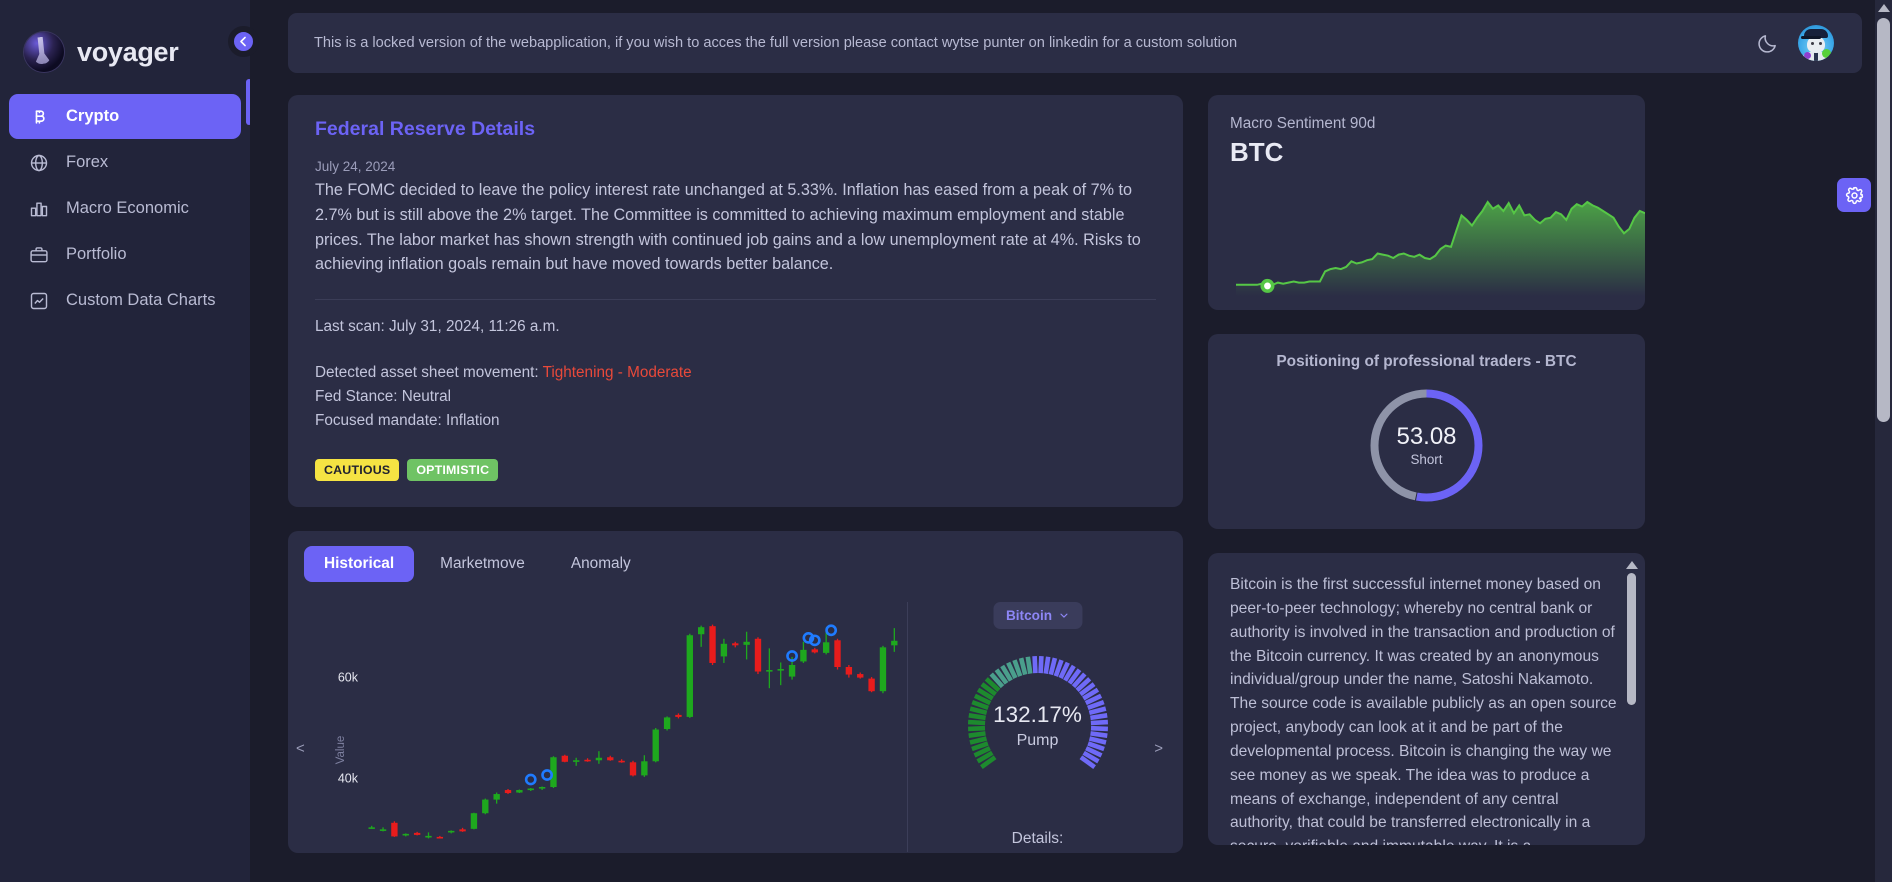  I want to click on sparkline-marker-inner, so click(1267, 286).